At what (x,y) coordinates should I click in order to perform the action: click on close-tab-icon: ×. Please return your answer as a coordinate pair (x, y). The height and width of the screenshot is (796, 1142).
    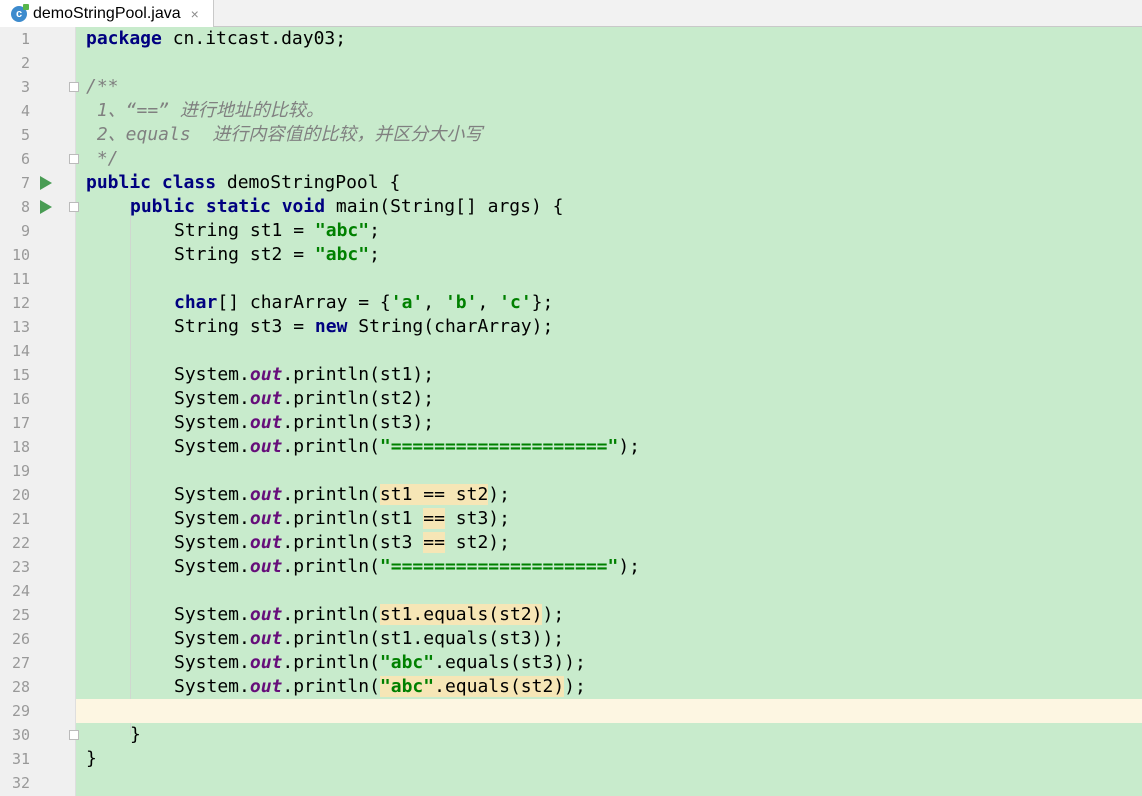
    Looking at the image, I should click on (195, 14).